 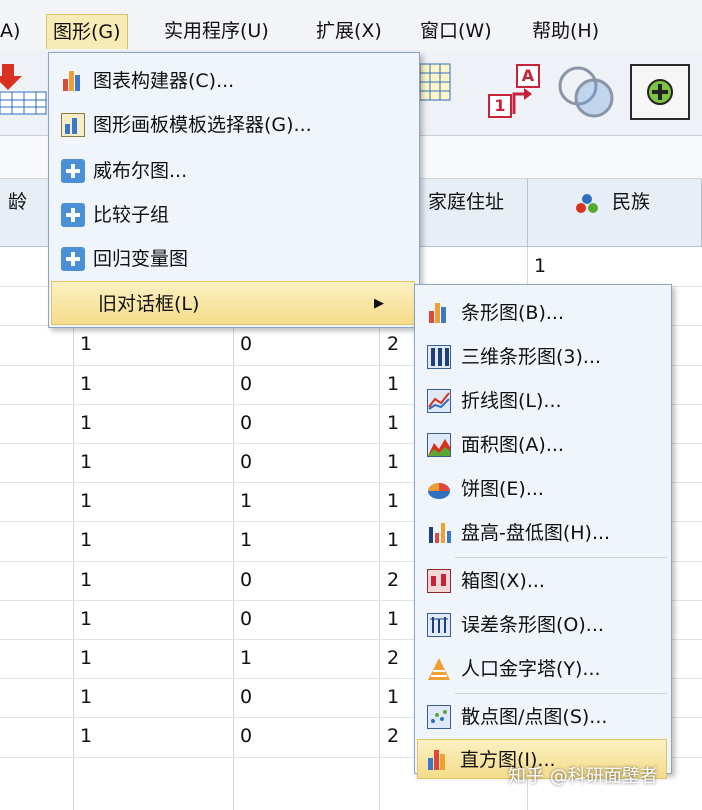 I want to click on boxplot-icon, so click(x=439, y=581).